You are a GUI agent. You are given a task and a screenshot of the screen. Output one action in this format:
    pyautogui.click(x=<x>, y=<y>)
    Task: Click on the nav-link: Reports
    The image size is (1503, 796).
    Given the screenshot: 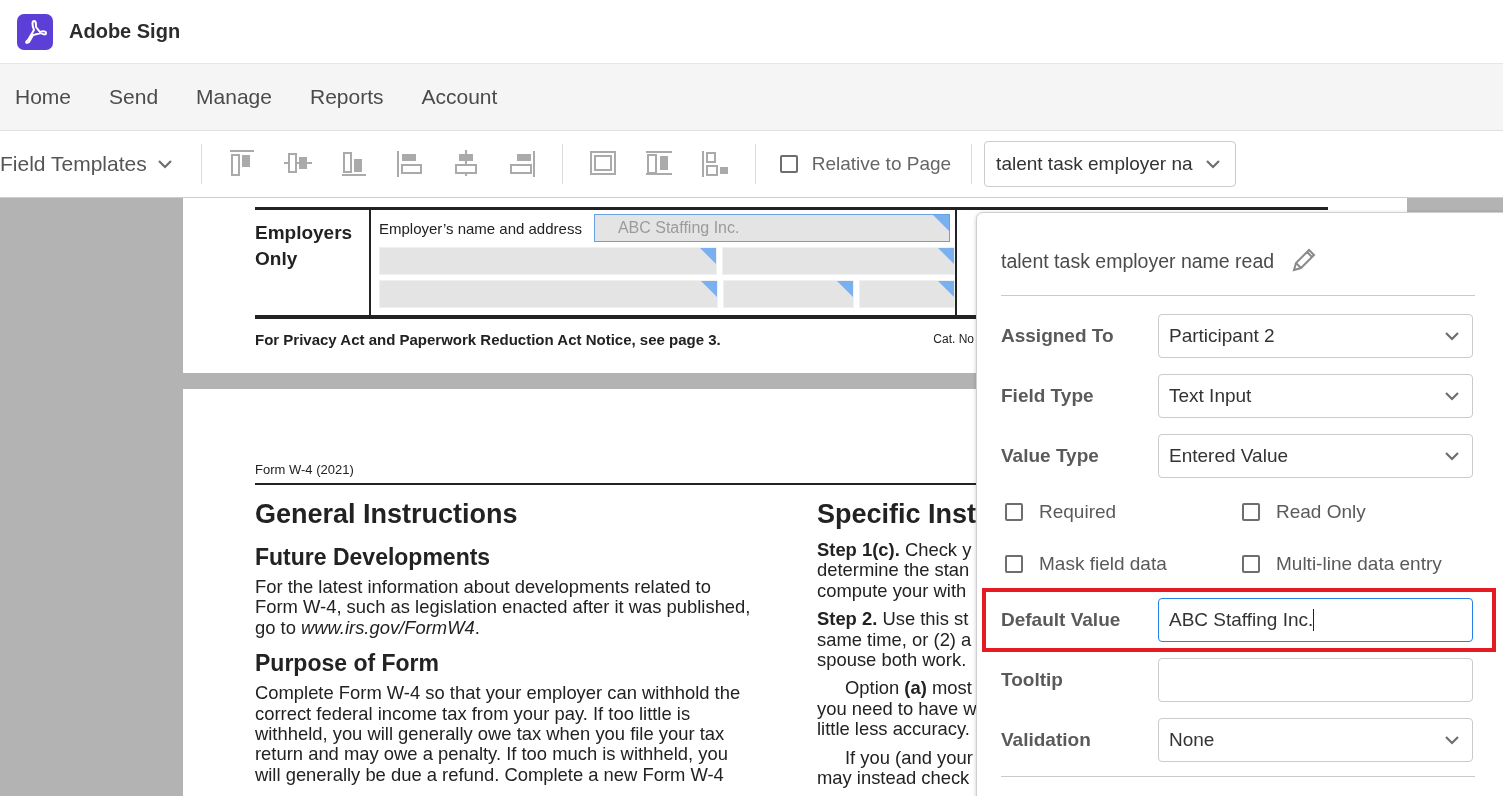 What is the action you would take?
    pyautogui.click(x=346, y=97)
    